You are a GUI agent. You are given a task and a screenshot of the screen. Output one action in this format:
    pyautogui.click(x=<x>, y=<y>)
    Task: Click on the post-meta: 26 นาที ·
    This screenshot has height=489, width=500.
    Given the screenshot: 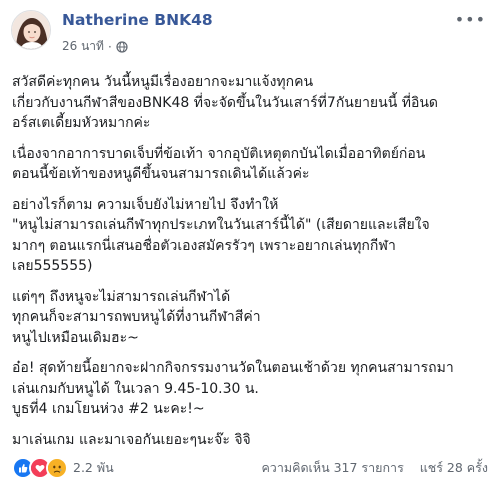 What is the action you would take?
    pyautogui.click(x=95, y=46)
    